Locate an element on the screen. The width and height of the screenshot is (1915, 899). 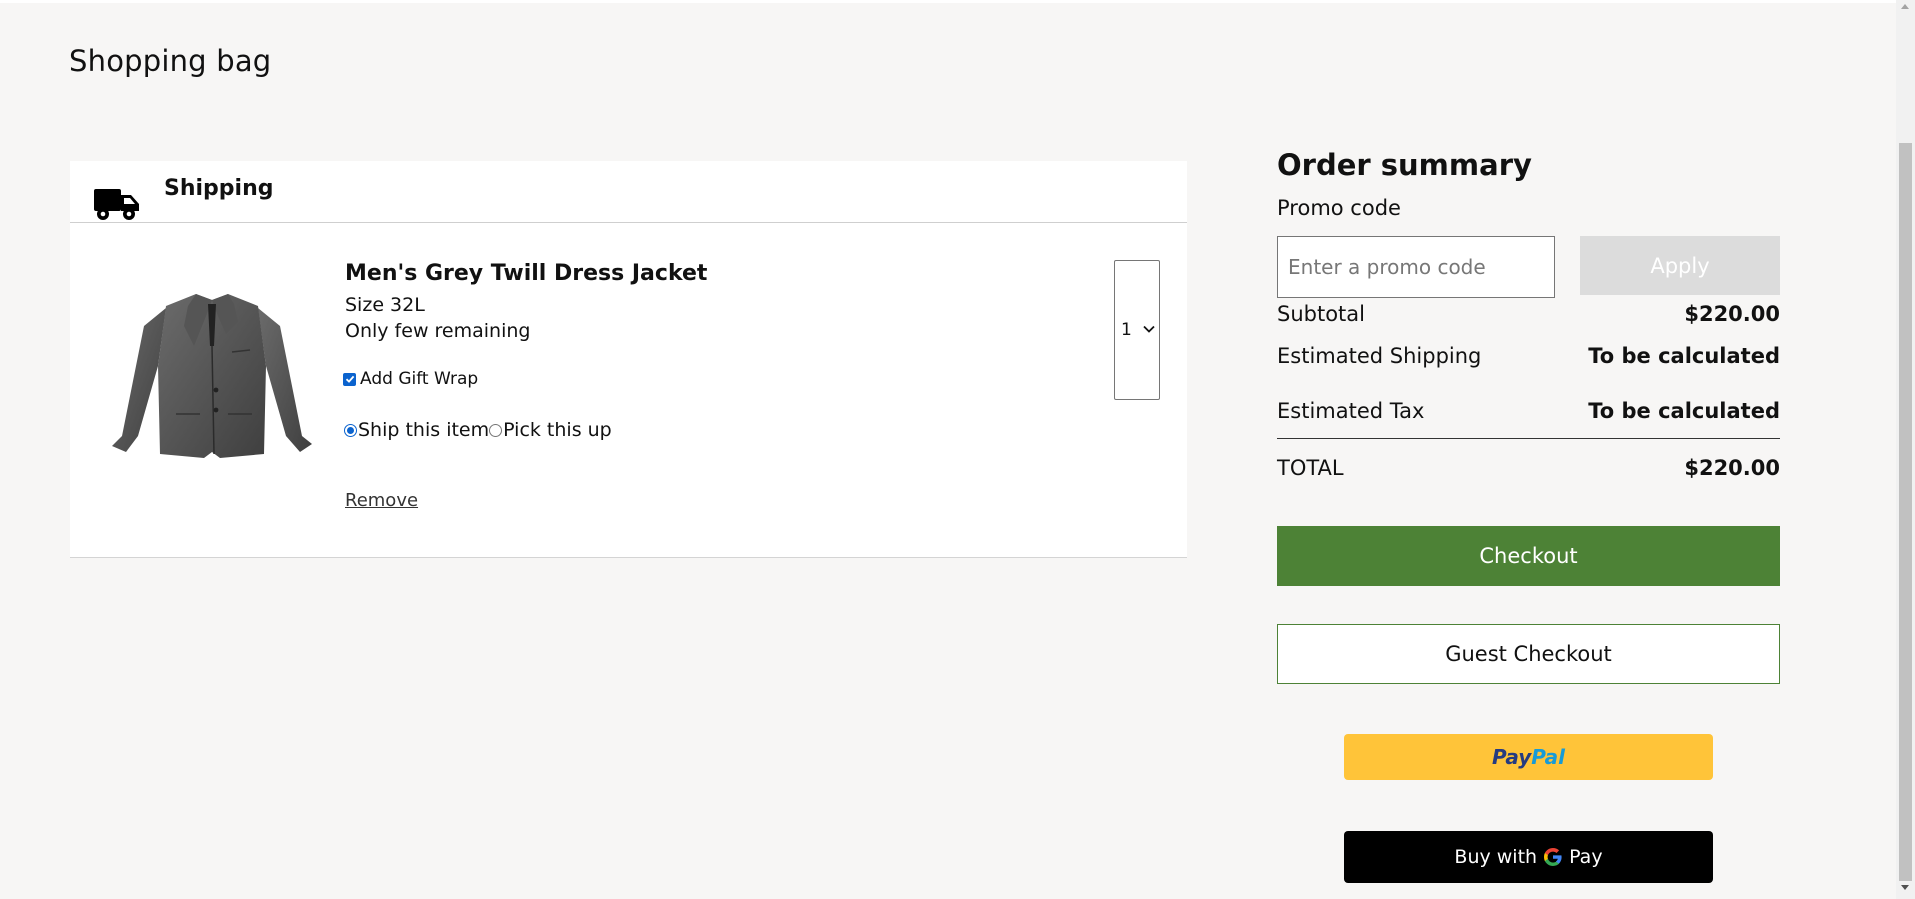
remove-link: Remove is located at coordinates (381, 500).